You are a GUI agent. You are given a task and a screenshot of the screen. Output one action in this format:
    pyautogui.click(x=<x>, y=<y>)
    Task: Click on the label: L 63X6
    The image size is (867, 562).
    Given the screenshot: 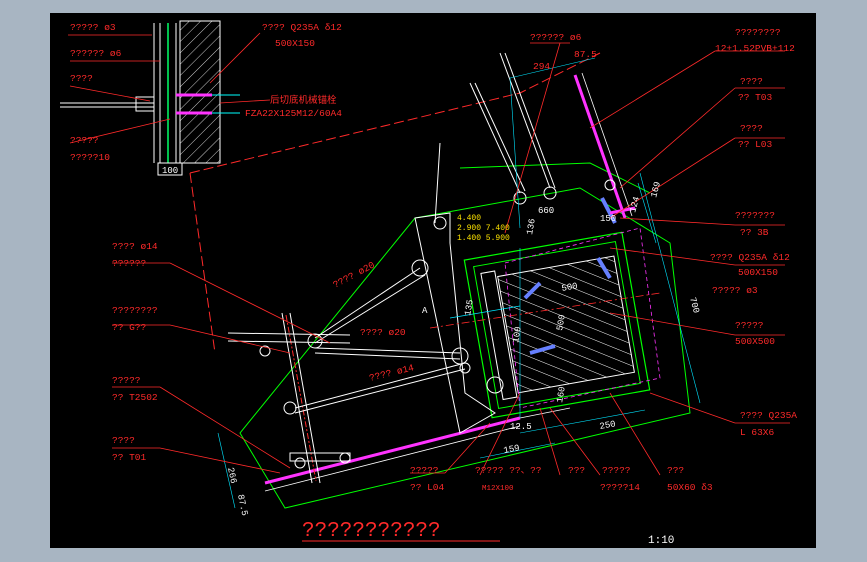 What is the action you would take?
    pyautogui.click(x=757, y=432)
    